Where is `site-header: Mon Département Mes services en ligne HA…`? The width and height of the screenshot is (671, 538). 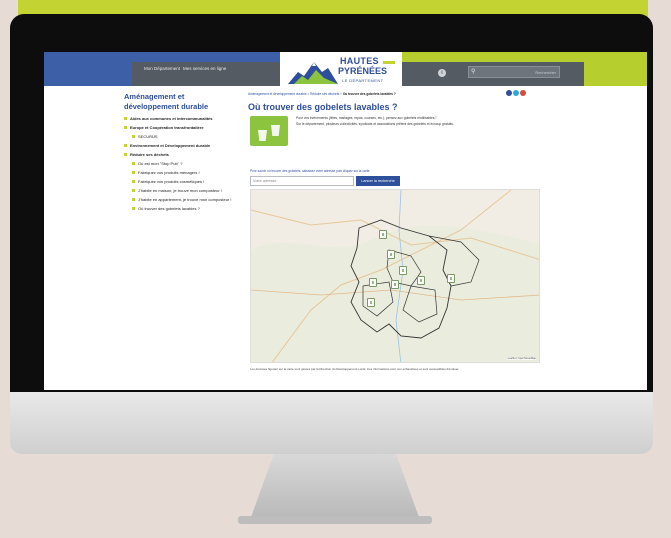
site-header: Mon Département Mes services en ligne HA… is located at coordinates (345, 71).